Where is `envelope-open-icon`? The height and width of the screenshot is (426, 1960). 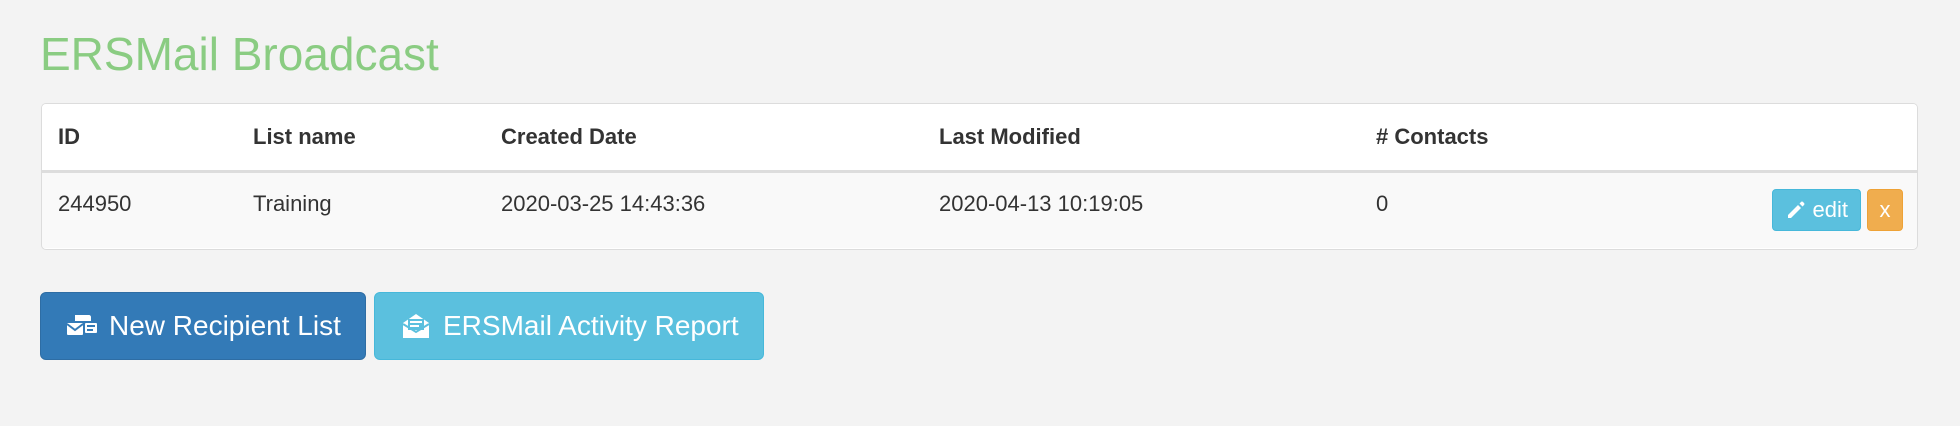 envelope-open-icon is located at coordinates (416, 326).